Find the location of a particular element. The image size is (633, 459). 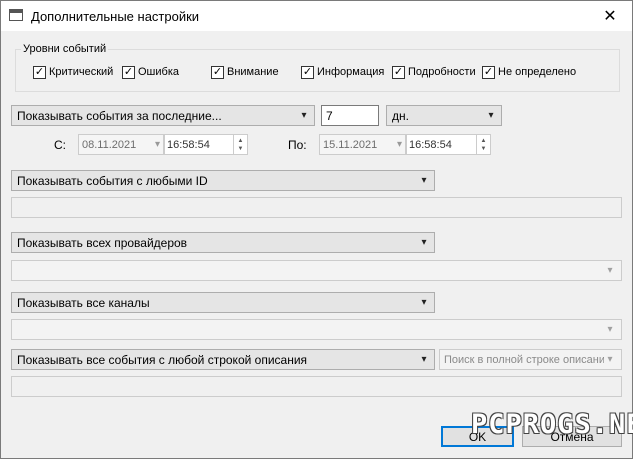

checkbox-verbose: ✓ Подробности is located at coordinates (434, 72).